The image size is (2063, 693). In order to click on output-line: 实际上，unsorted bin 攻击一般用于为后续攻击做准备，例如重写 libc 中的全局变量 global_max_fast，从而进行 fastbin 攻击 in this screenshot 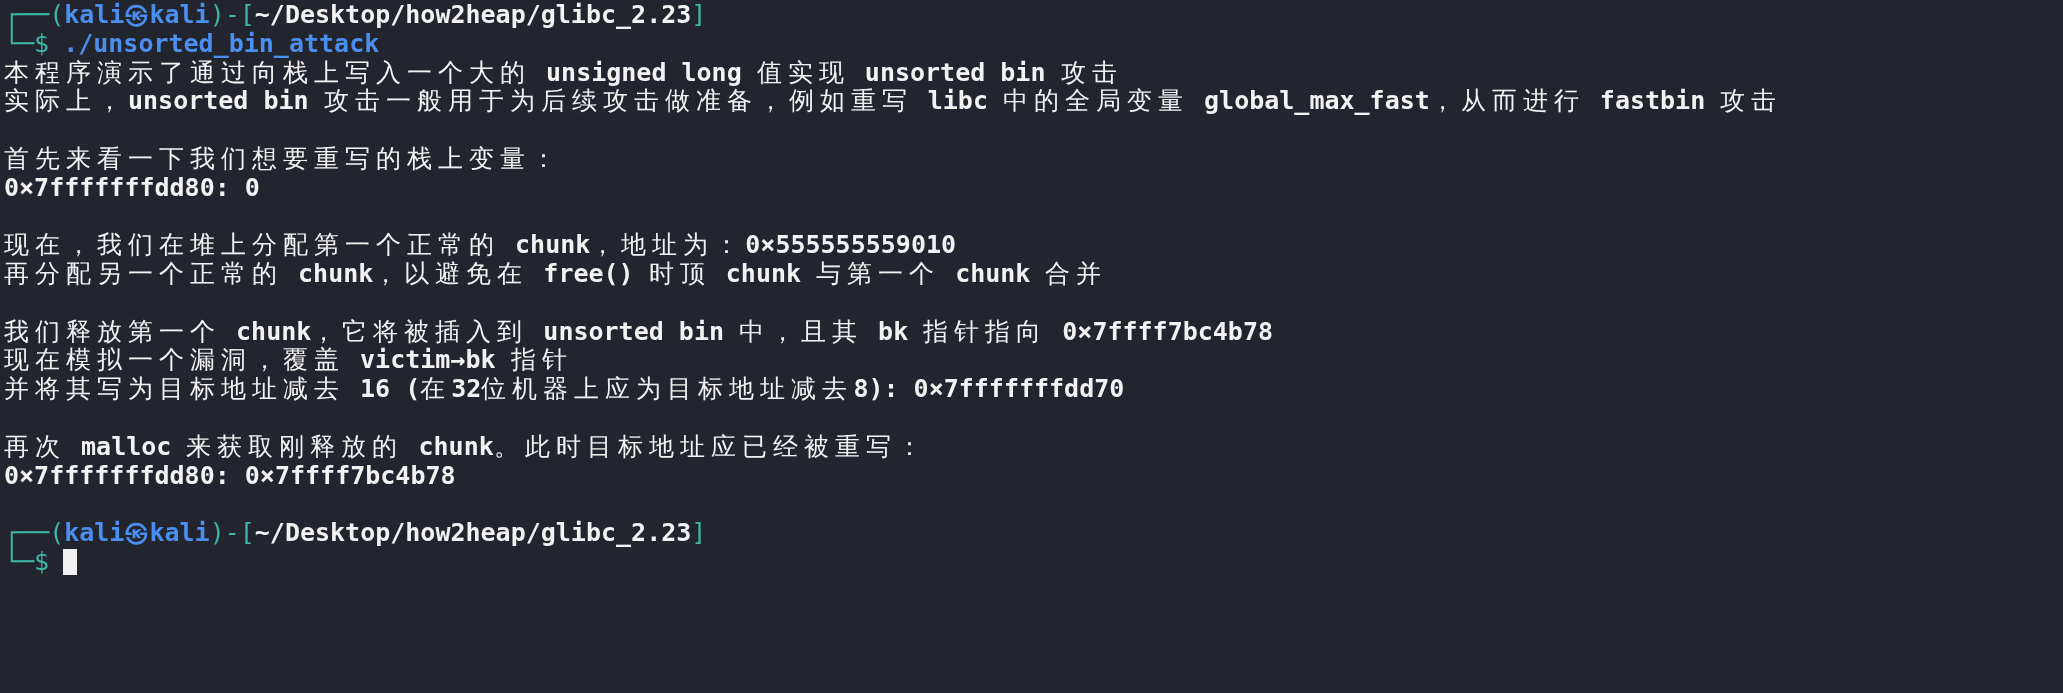, I will do `click(893, 102)`.